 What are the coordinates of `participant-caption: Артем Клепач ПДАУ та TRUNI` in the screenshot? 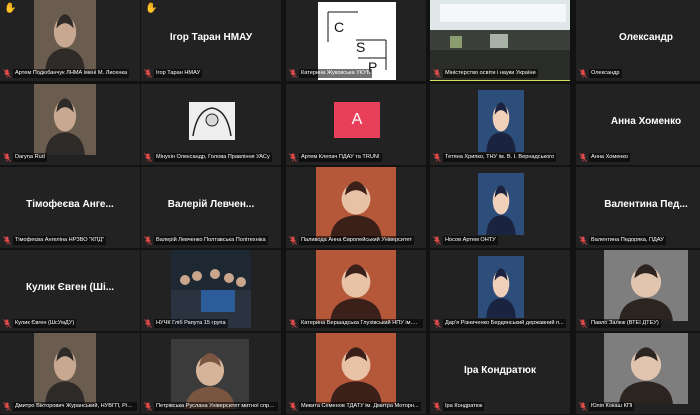 It's located at (356, 157).